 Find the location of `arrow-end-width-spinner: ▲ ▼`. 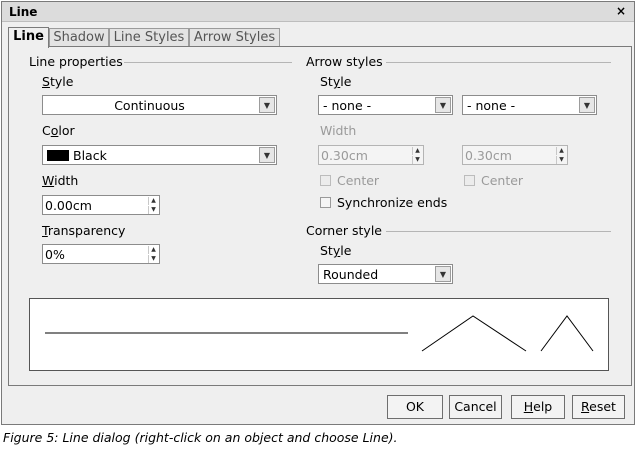

arrow-end-width-spinner: ▲ ▼ is located at coordinates (515, 155).